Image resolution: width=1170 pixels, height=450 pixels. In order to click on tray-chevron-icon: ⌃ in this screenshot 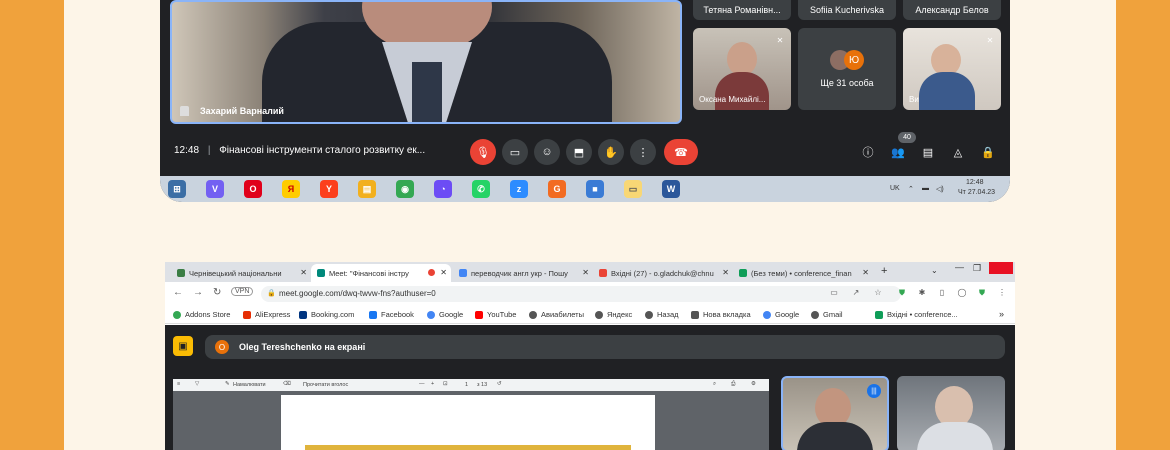, I will do `click(911, 189)`.